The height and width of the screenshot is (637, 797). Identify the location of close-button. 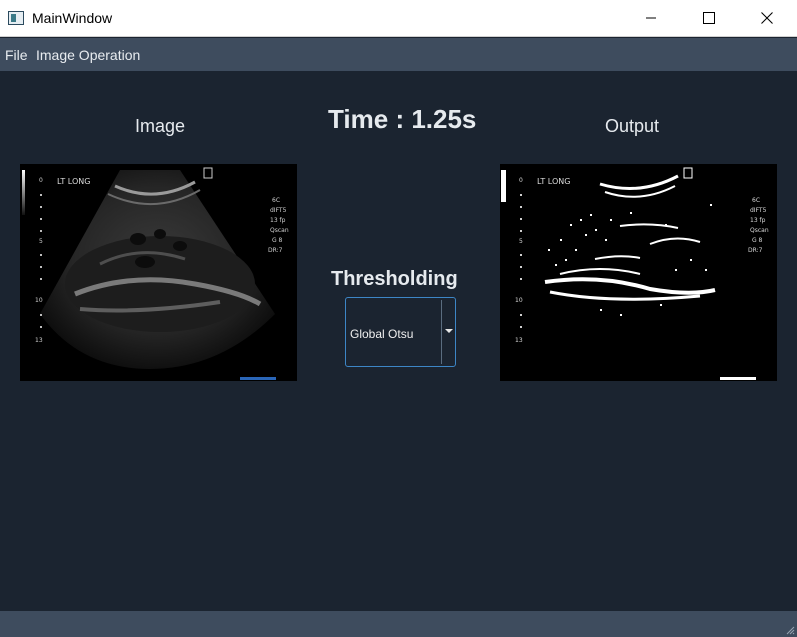
(767, 18).